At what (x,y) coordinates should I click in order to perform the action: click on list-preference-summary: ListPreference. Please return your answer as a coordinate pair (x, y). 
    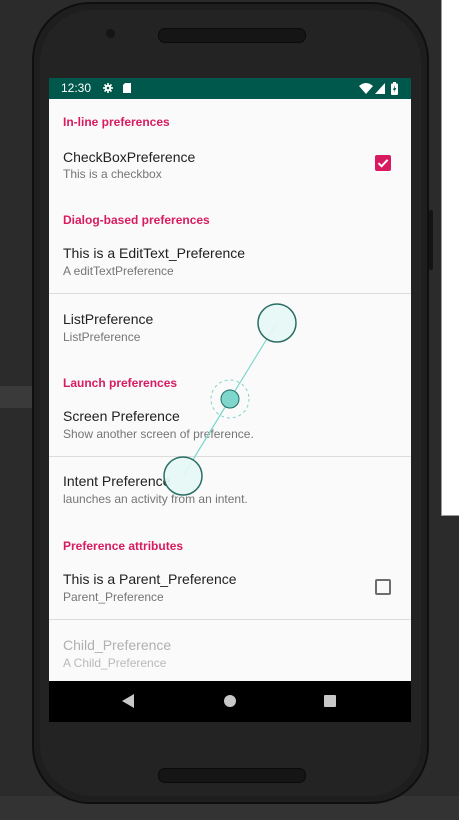
    Looking at the image, I should click on (102, 337).